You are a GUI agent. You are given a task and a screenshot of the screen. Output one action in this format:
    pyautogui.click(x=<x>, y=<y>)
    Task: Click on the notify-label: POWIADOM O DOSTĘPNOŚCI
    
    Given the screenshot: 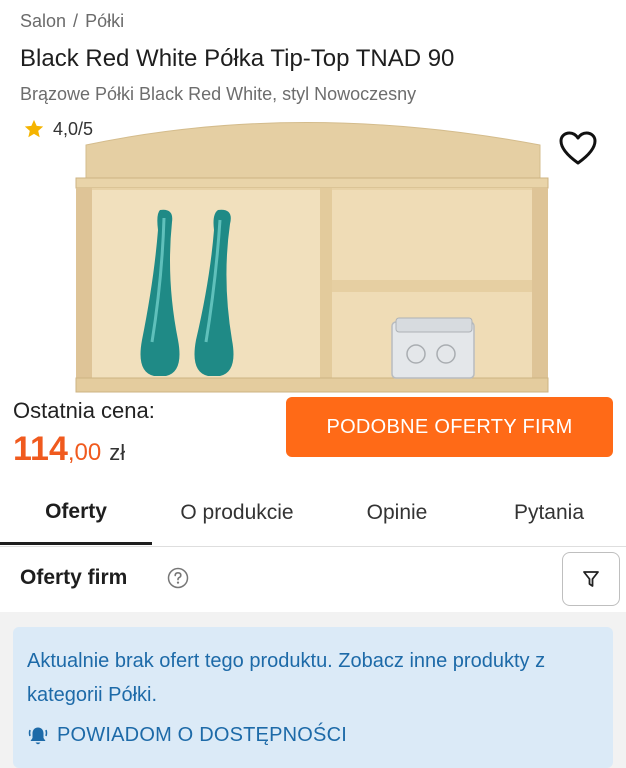 What is the action you would take?
    pyautogui.click(x=202, y=735)
    